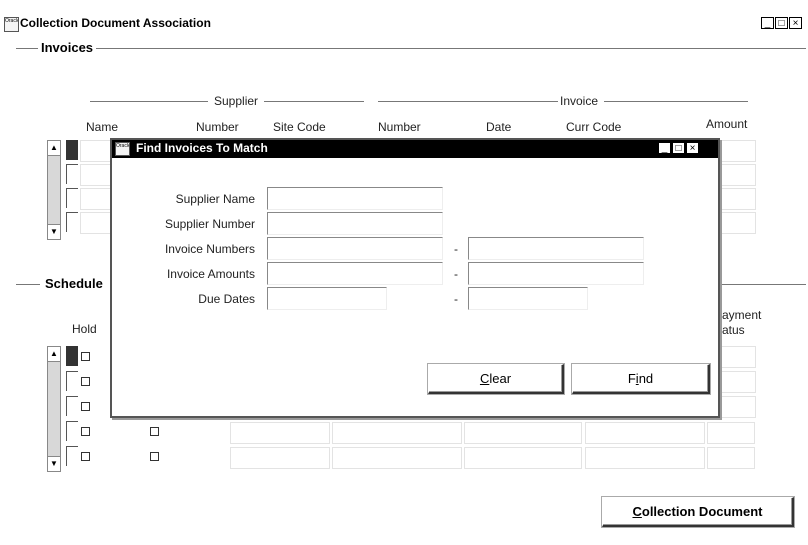 The image size is (808, 545). I want to click on col-date: Date, so click(499, 127).